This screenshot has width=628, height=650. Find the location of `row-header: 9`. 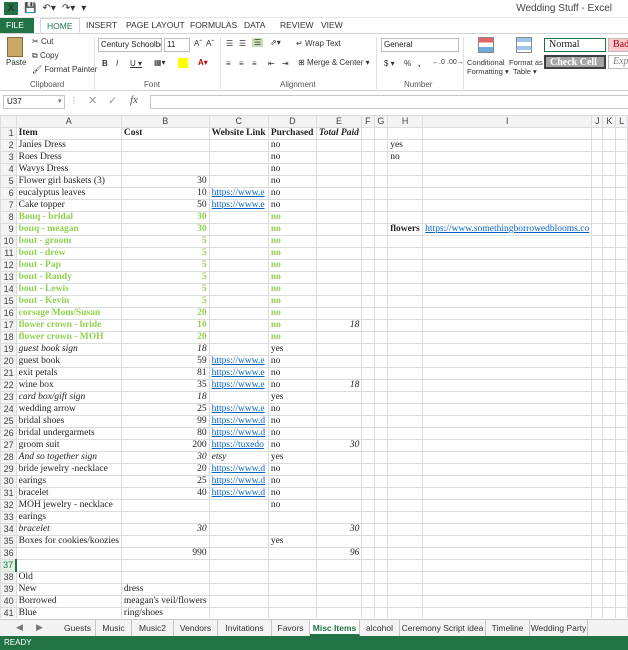

row-header: 9 is located at coordinates (8, 229).